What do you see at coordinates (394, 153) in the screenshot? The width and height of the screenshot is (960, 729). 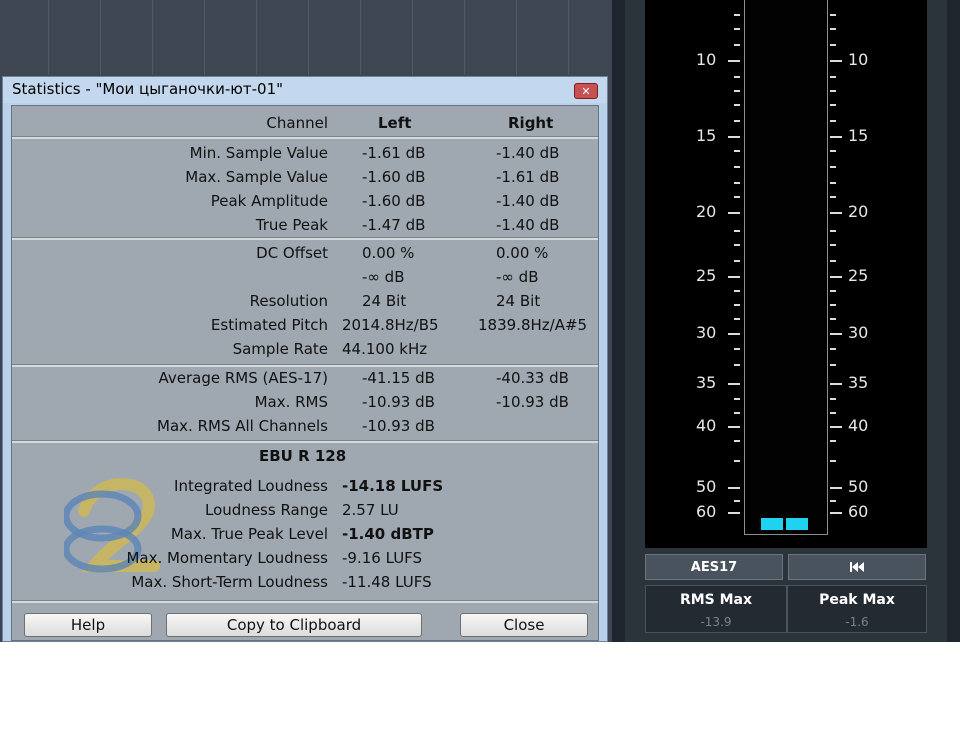 I see `stat-left-value: -1.61 dB` at bounding box center [394, 153].